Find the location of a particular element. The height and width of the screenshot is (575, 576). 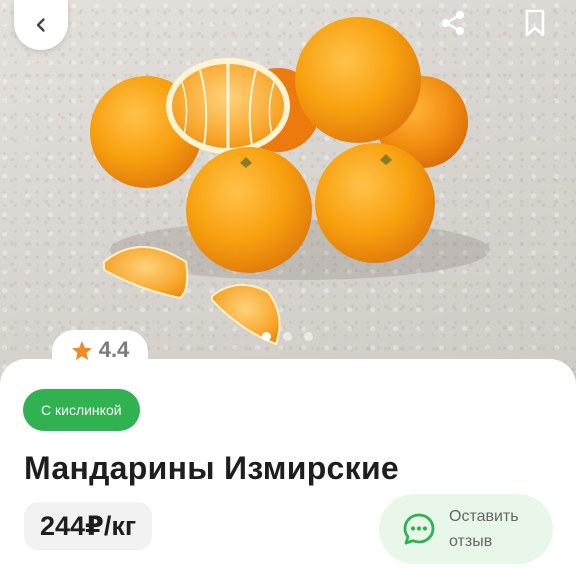

price-label: 244₽/кг is located at coordinates (88, 526).